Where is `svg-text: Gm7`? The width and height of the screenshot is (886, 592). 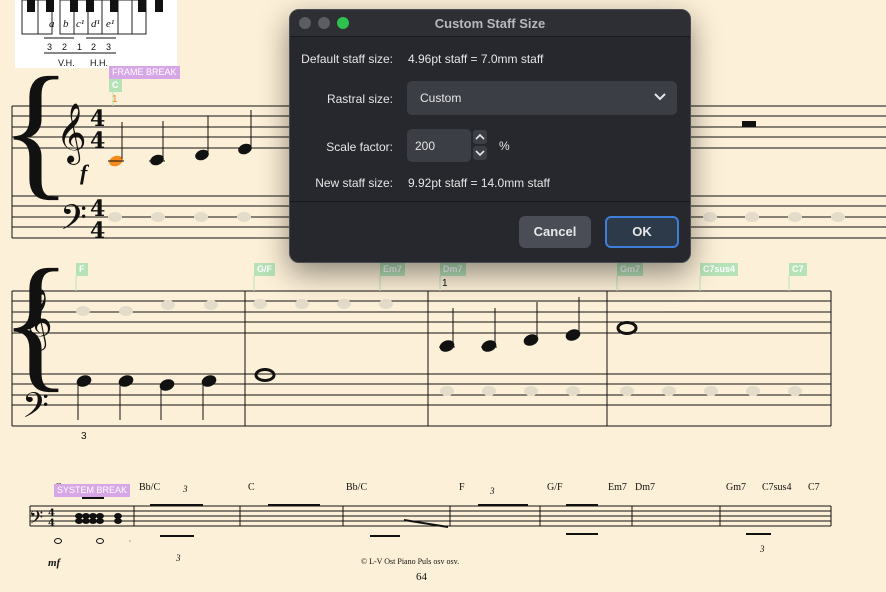
svg-text: Gm7 is located at coordinates (736, 487).